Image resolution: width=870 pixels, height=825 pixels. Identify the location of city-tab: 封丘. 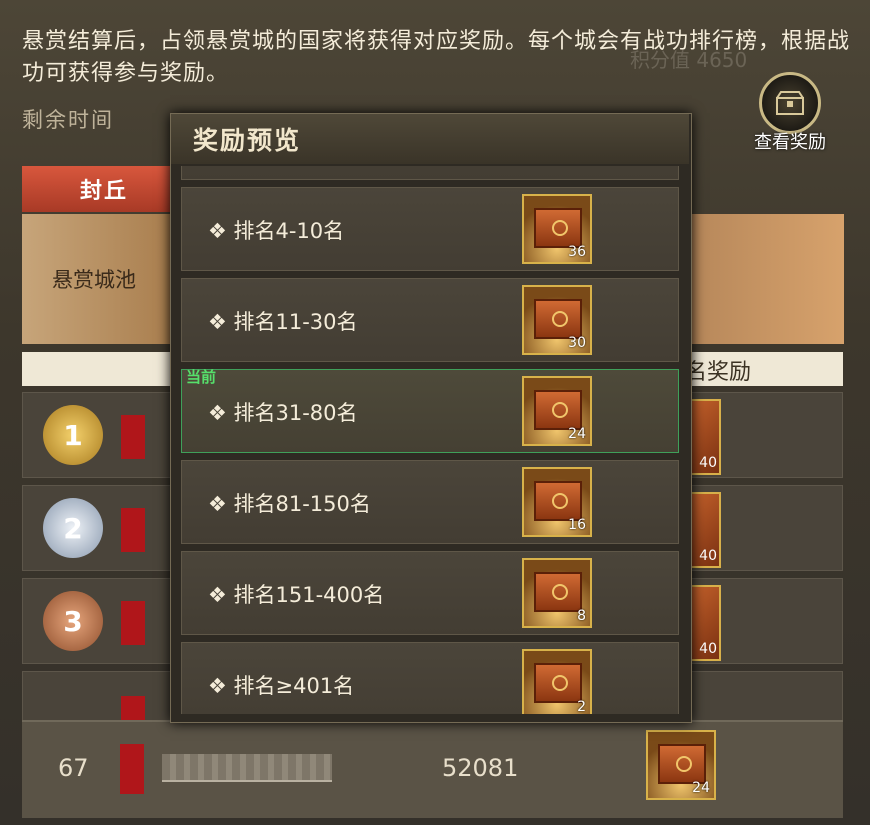
(97, 189).